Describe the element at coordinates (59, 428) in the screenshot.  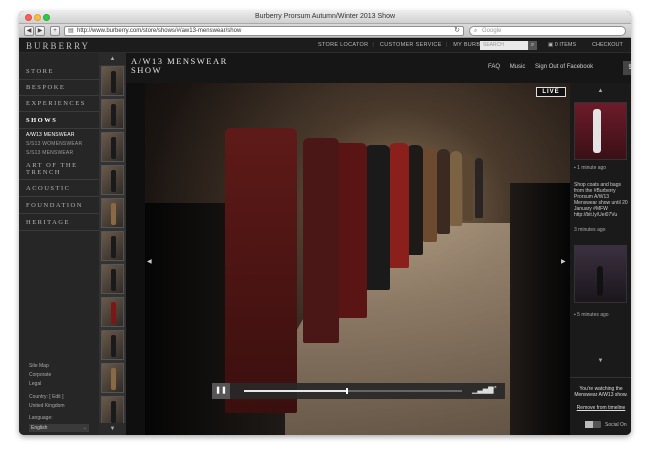
I see `language-select: English ⌄` at that location.